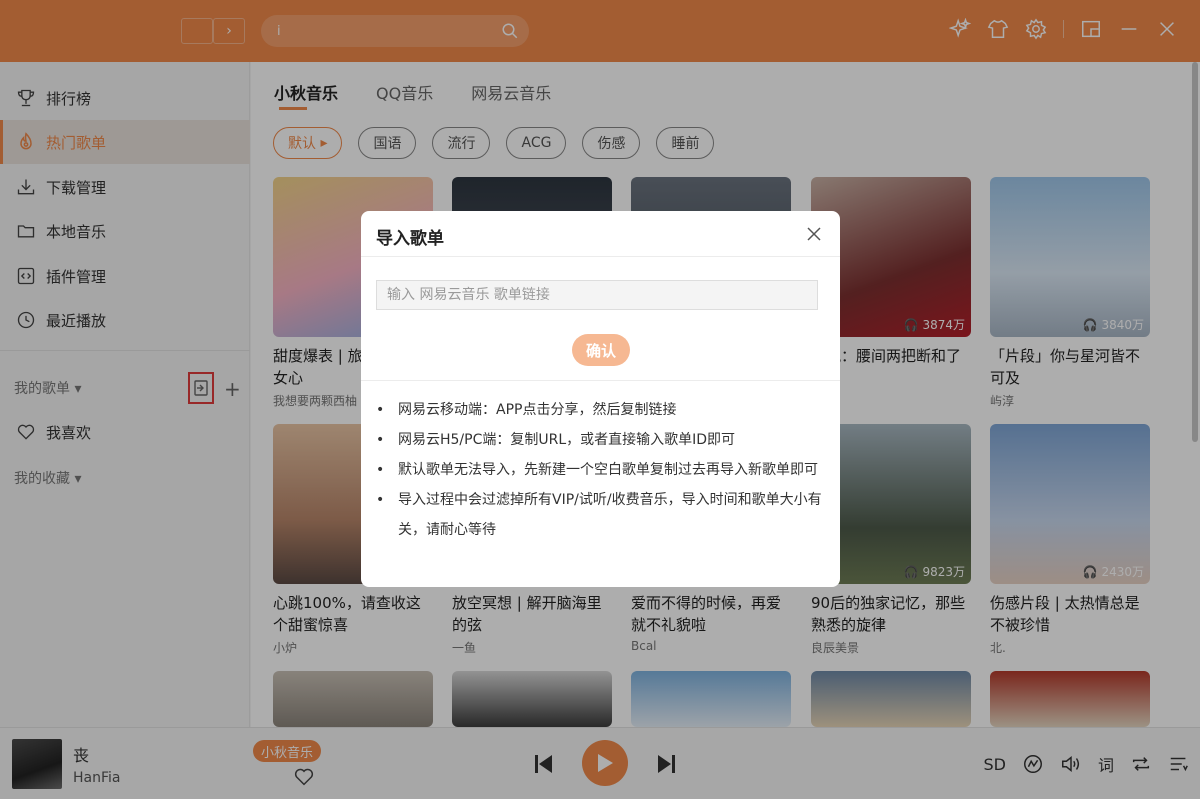  I want to click on confirm-button: 确认, so click(601, 350).